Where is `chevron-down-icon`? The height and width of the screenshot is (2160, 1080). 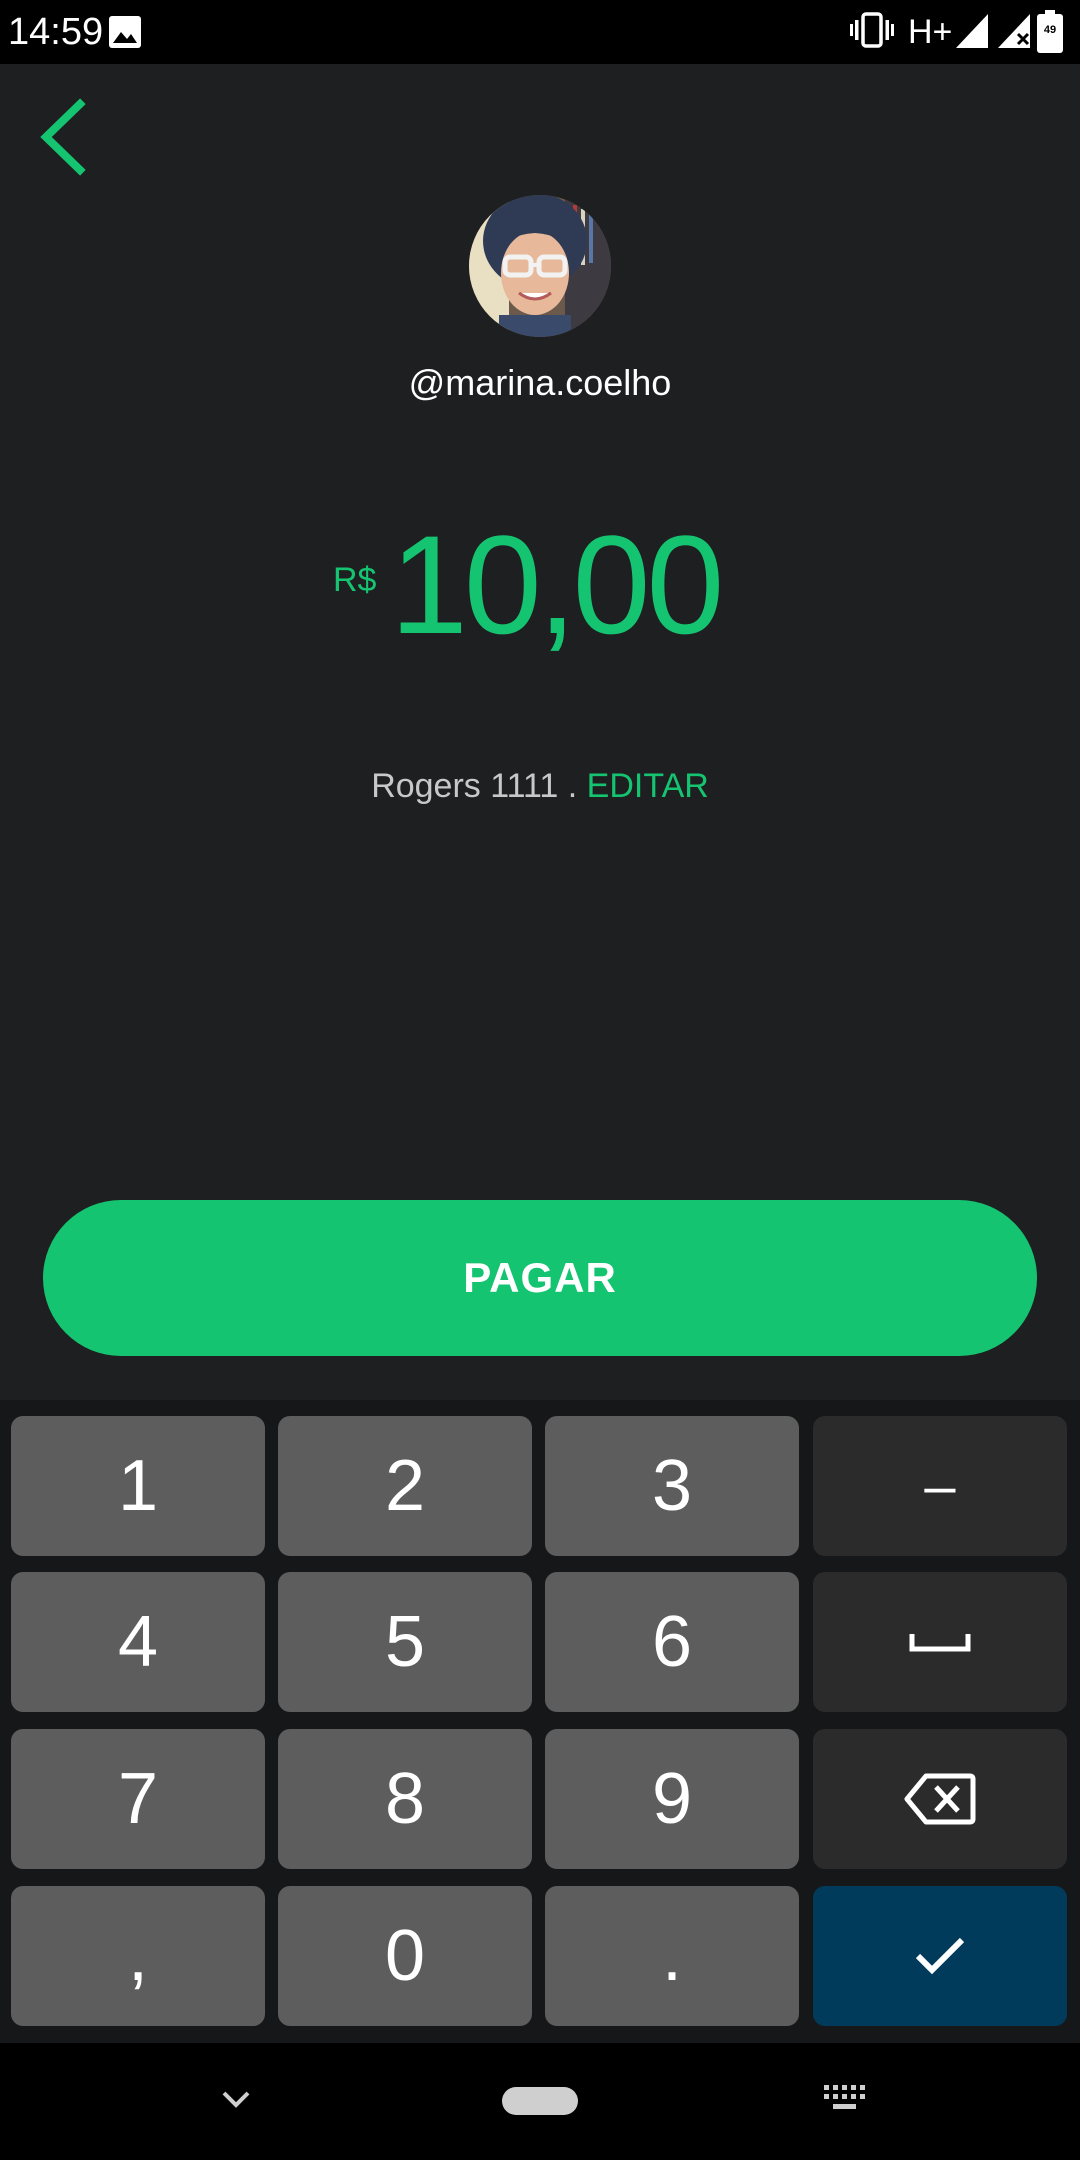 chevron-down-icon is located at coordinates (236, 2101).